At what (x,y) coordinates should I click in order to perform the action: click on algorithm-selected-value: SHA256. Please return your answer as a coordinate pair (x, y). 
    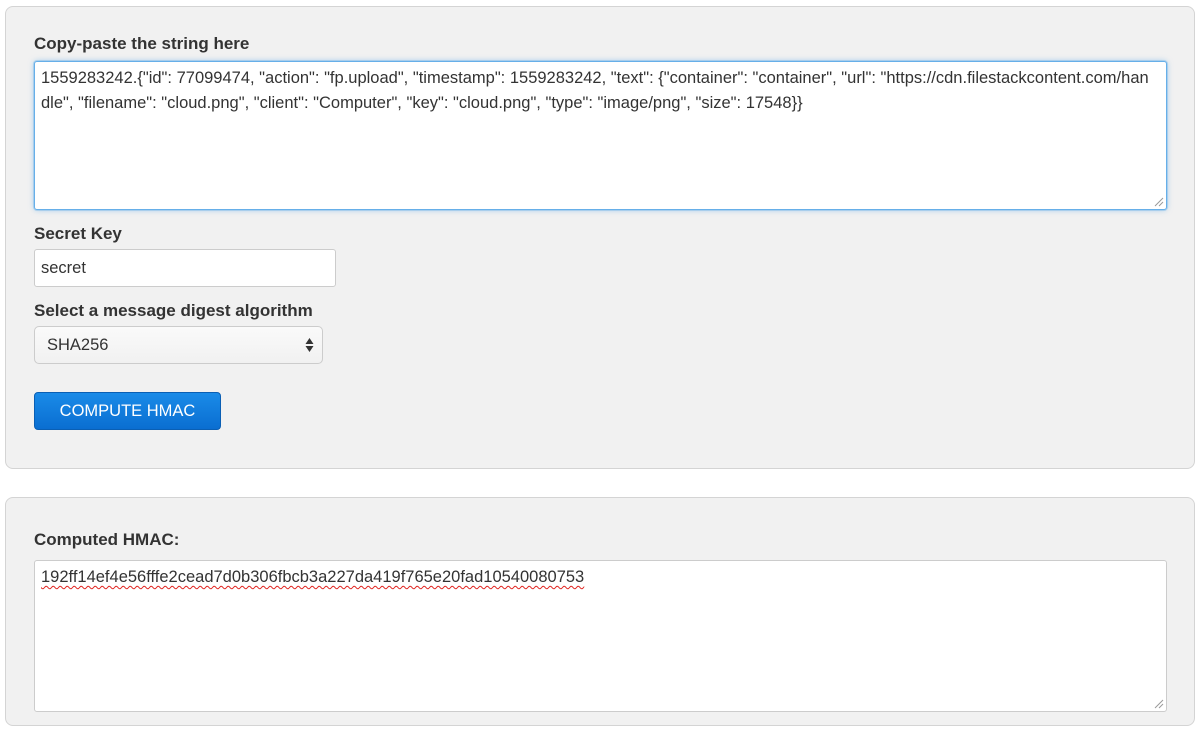
    Looking at the image, I should click on (78, 345).